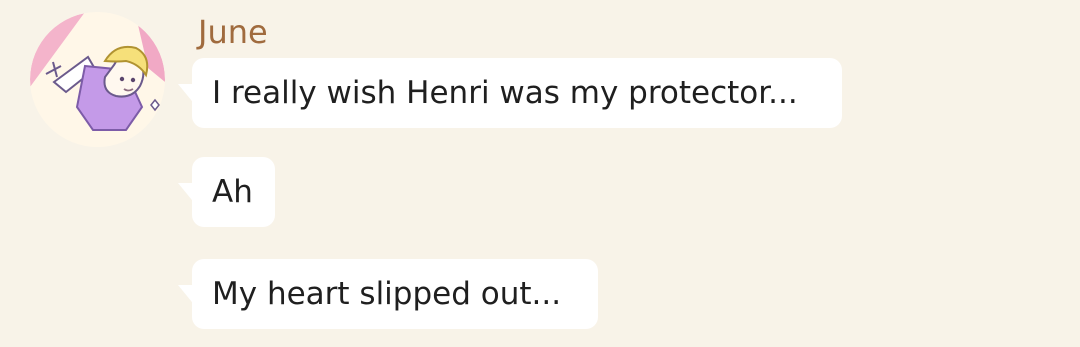 The image size is (1080, 347). I want to click on message-text: Ah, so click(232, 192).